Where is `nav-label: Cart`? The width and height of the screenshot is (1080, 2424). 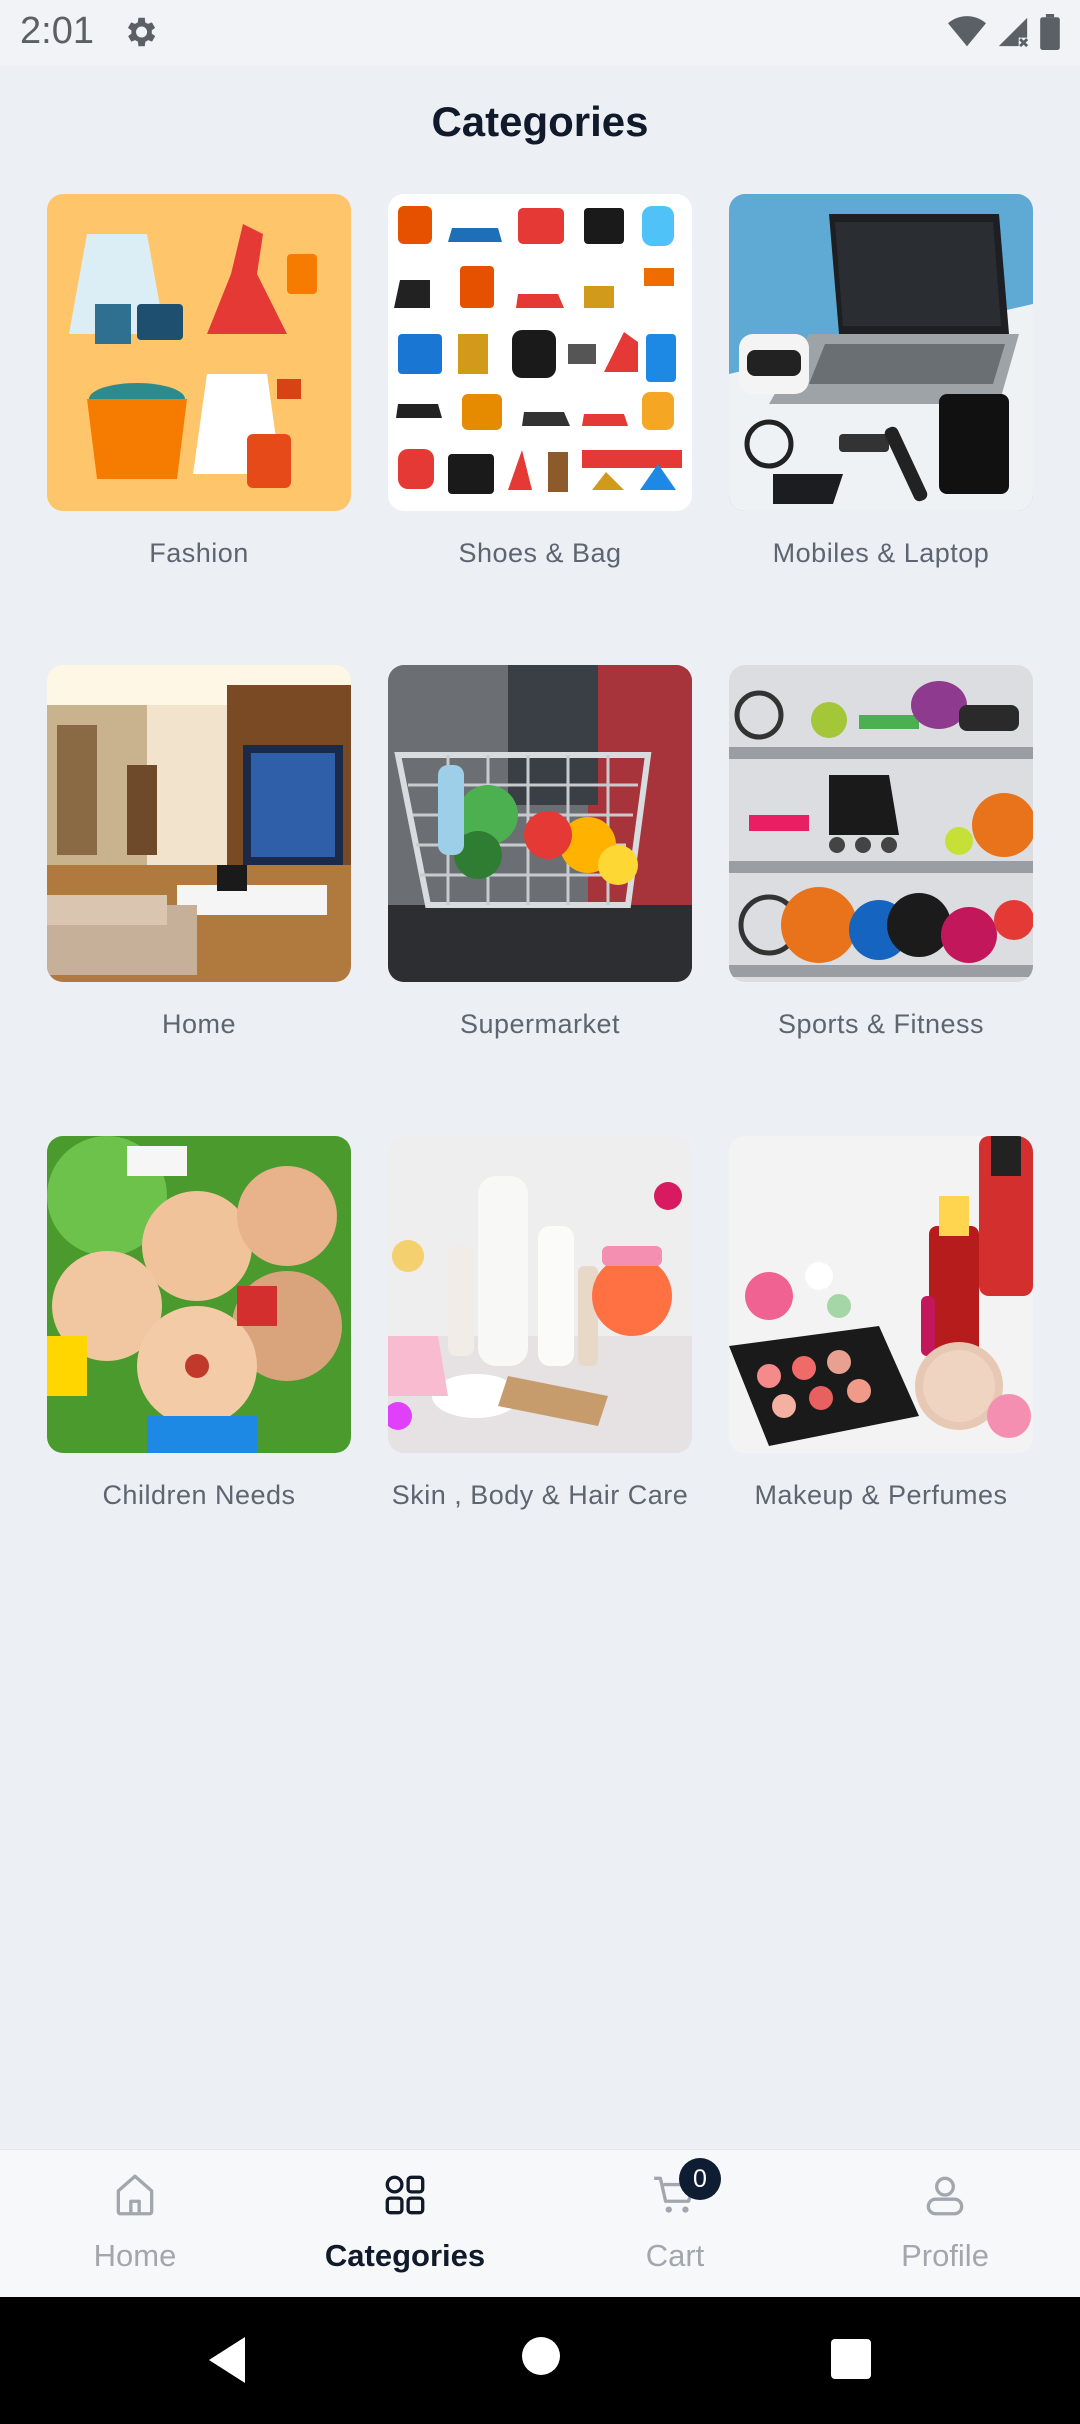 nav-label: Cart is located at coordinates (675, 2255).